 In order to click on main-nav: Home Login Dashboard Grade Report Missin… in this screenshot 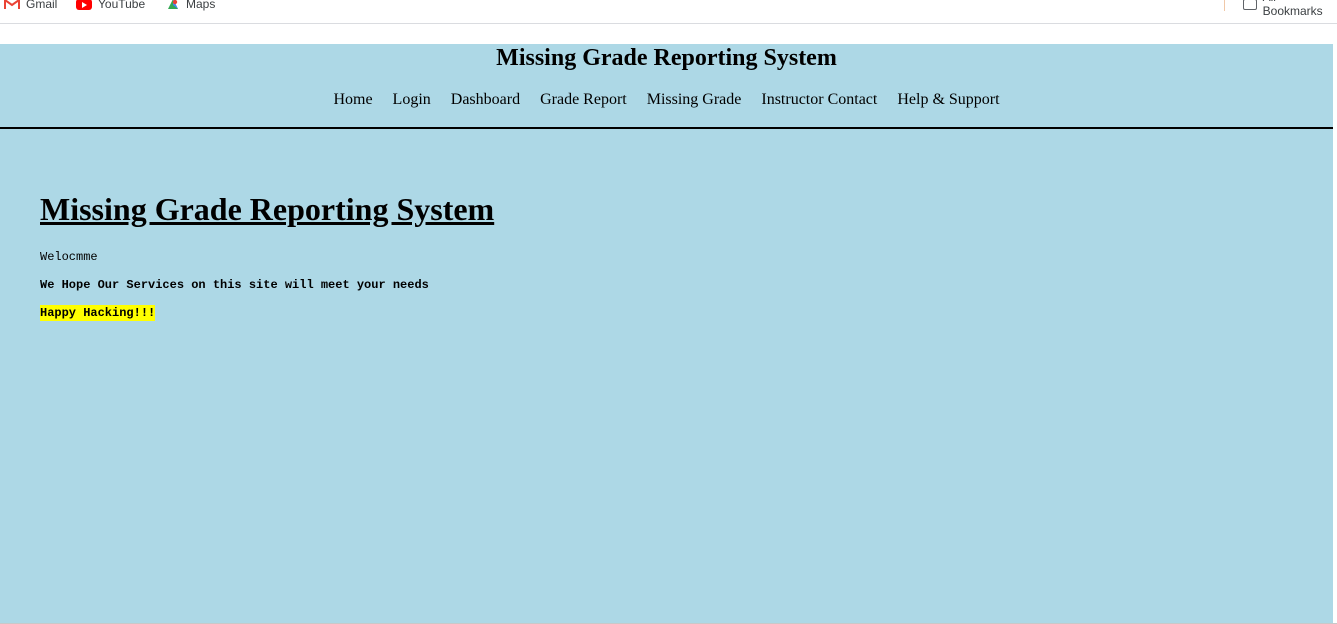, I will do `click(666, 100)`.